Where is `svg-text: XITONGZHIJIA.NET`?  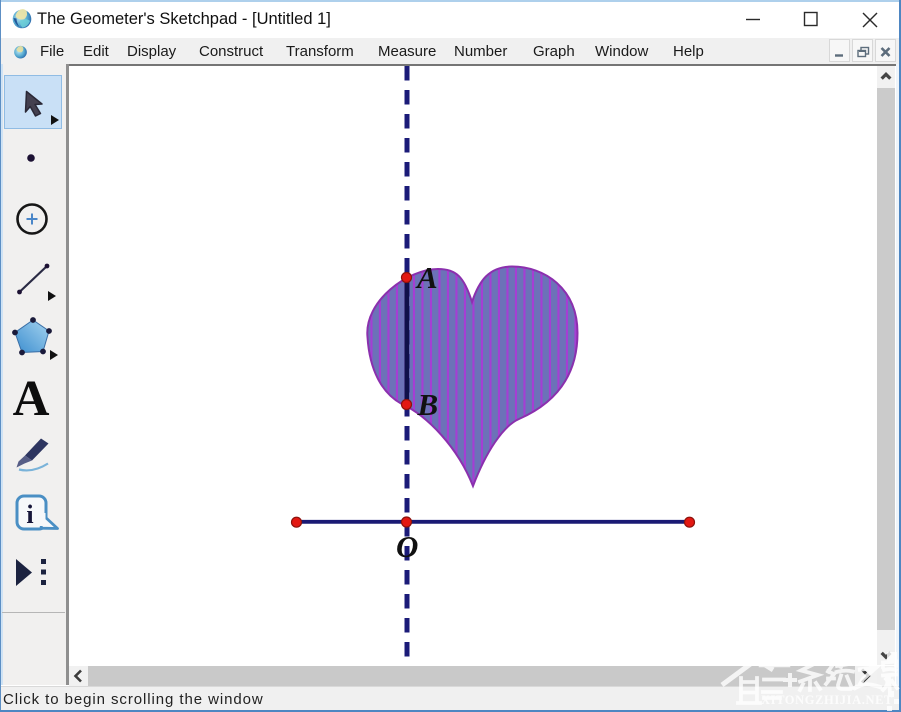 svg-text: XITONGZHIJIA.NET is located at coordinates (827, 700).